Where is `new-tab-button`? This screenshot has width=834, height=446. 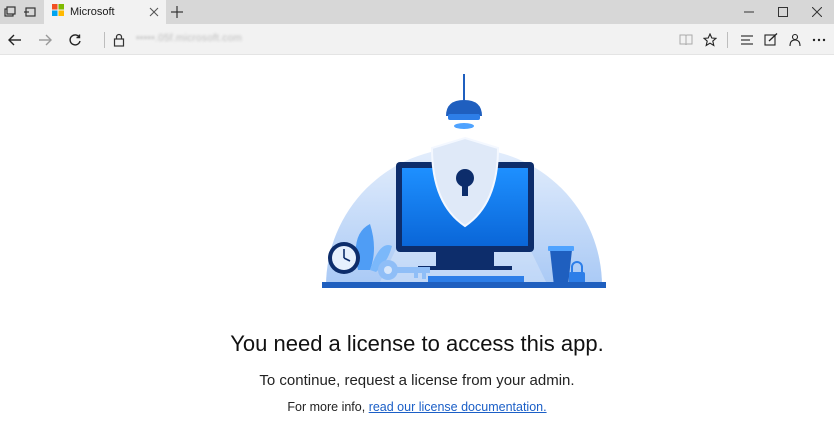
new-tab-button is located at coordinates (177, 12).